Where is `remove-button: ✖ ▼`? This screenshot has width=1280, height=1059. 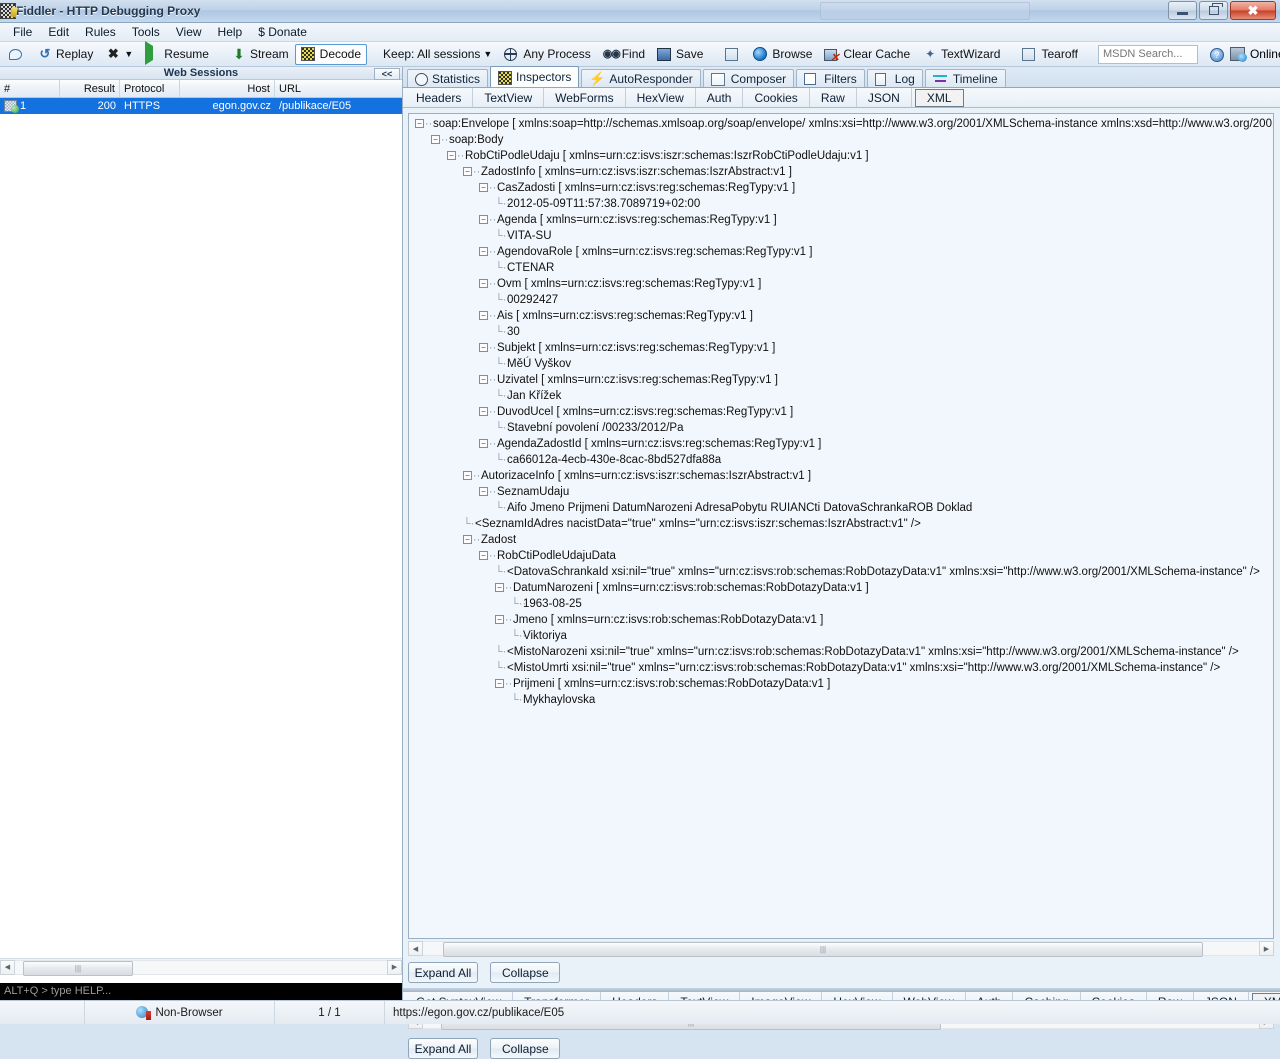 remove-button: ✖ ▼ is located at coordinates (119, 54).